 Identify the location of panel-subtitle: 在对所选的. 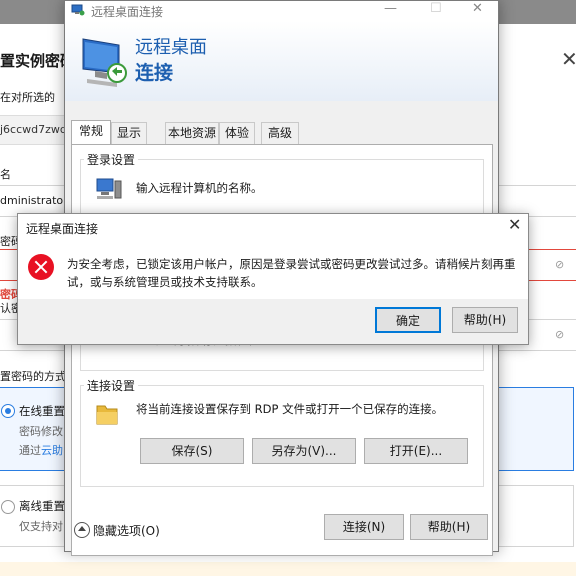
(27, 97).